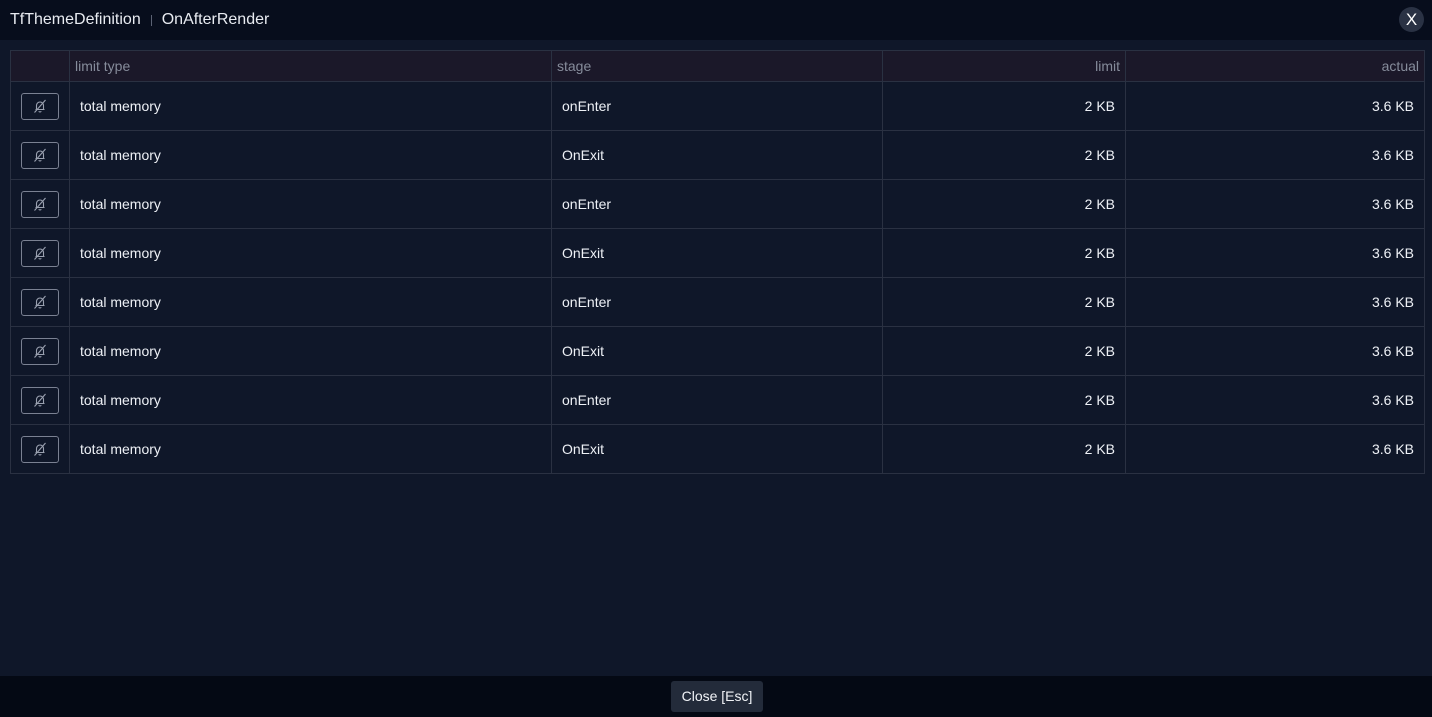  Describe the element at coordinates (1004, 66) in the screenshot. I see `column-header-limit: limit` at that location.